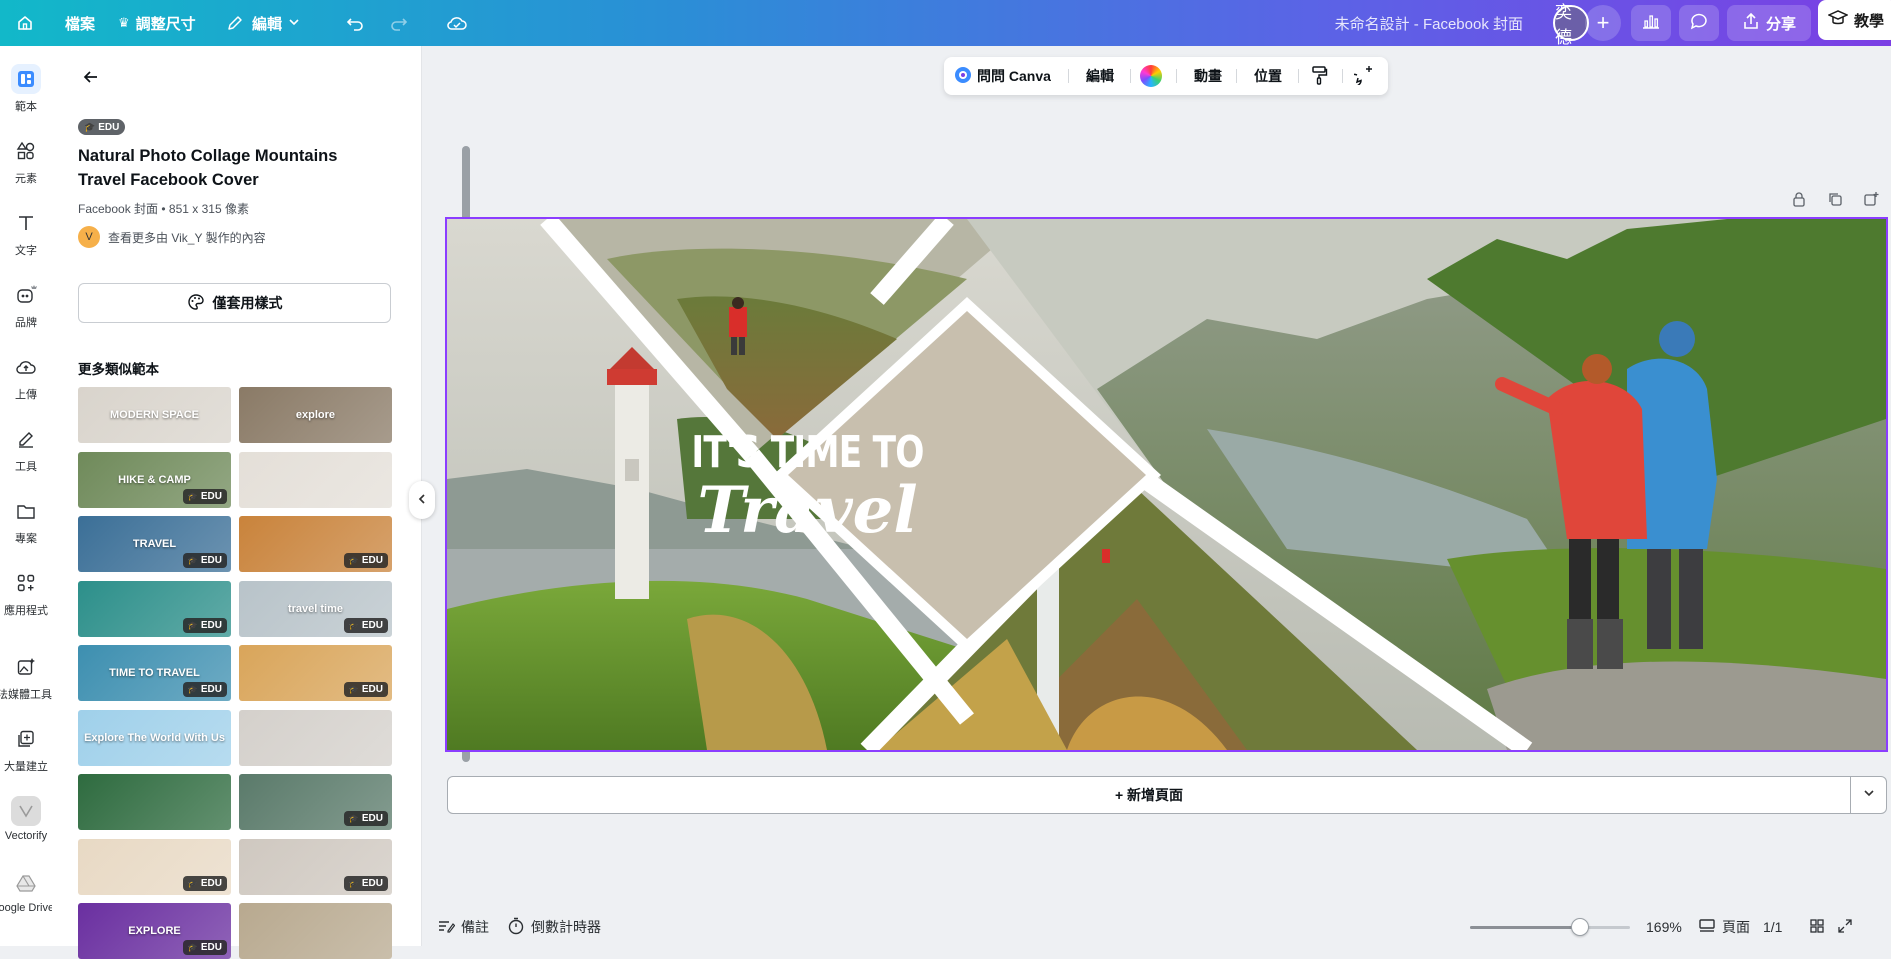  I want to click on zoom-slider-knob, so click(1580, 927).